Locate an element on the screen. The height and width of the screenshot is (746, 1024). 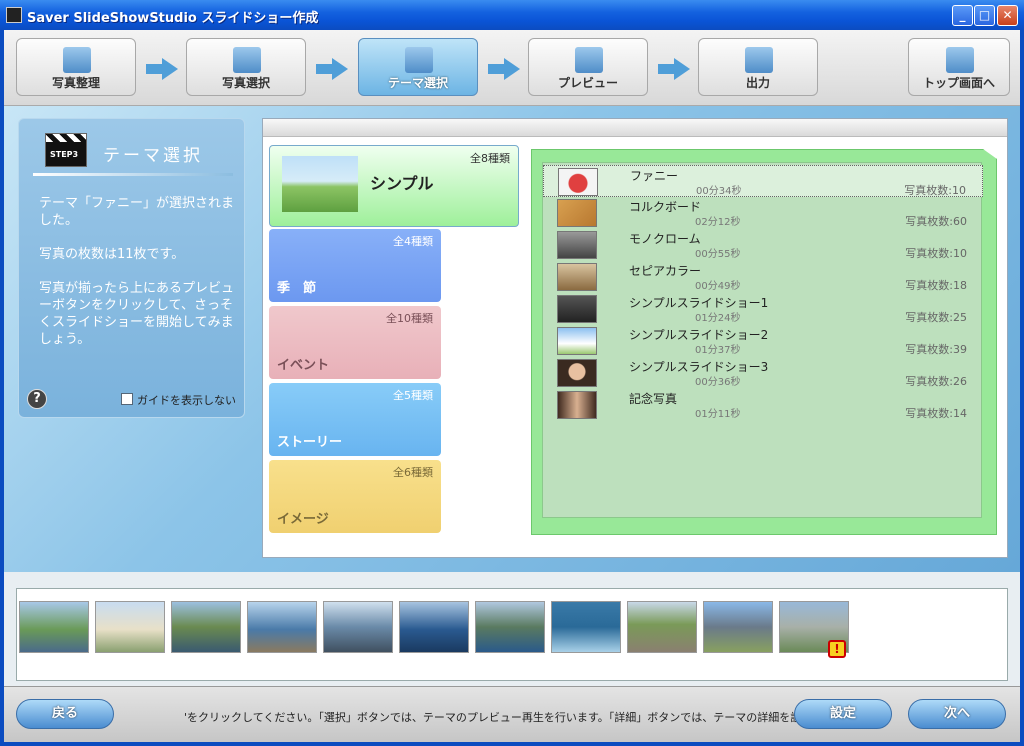
theme-duration: 01分11秒 is located at coordinates (718, 414).